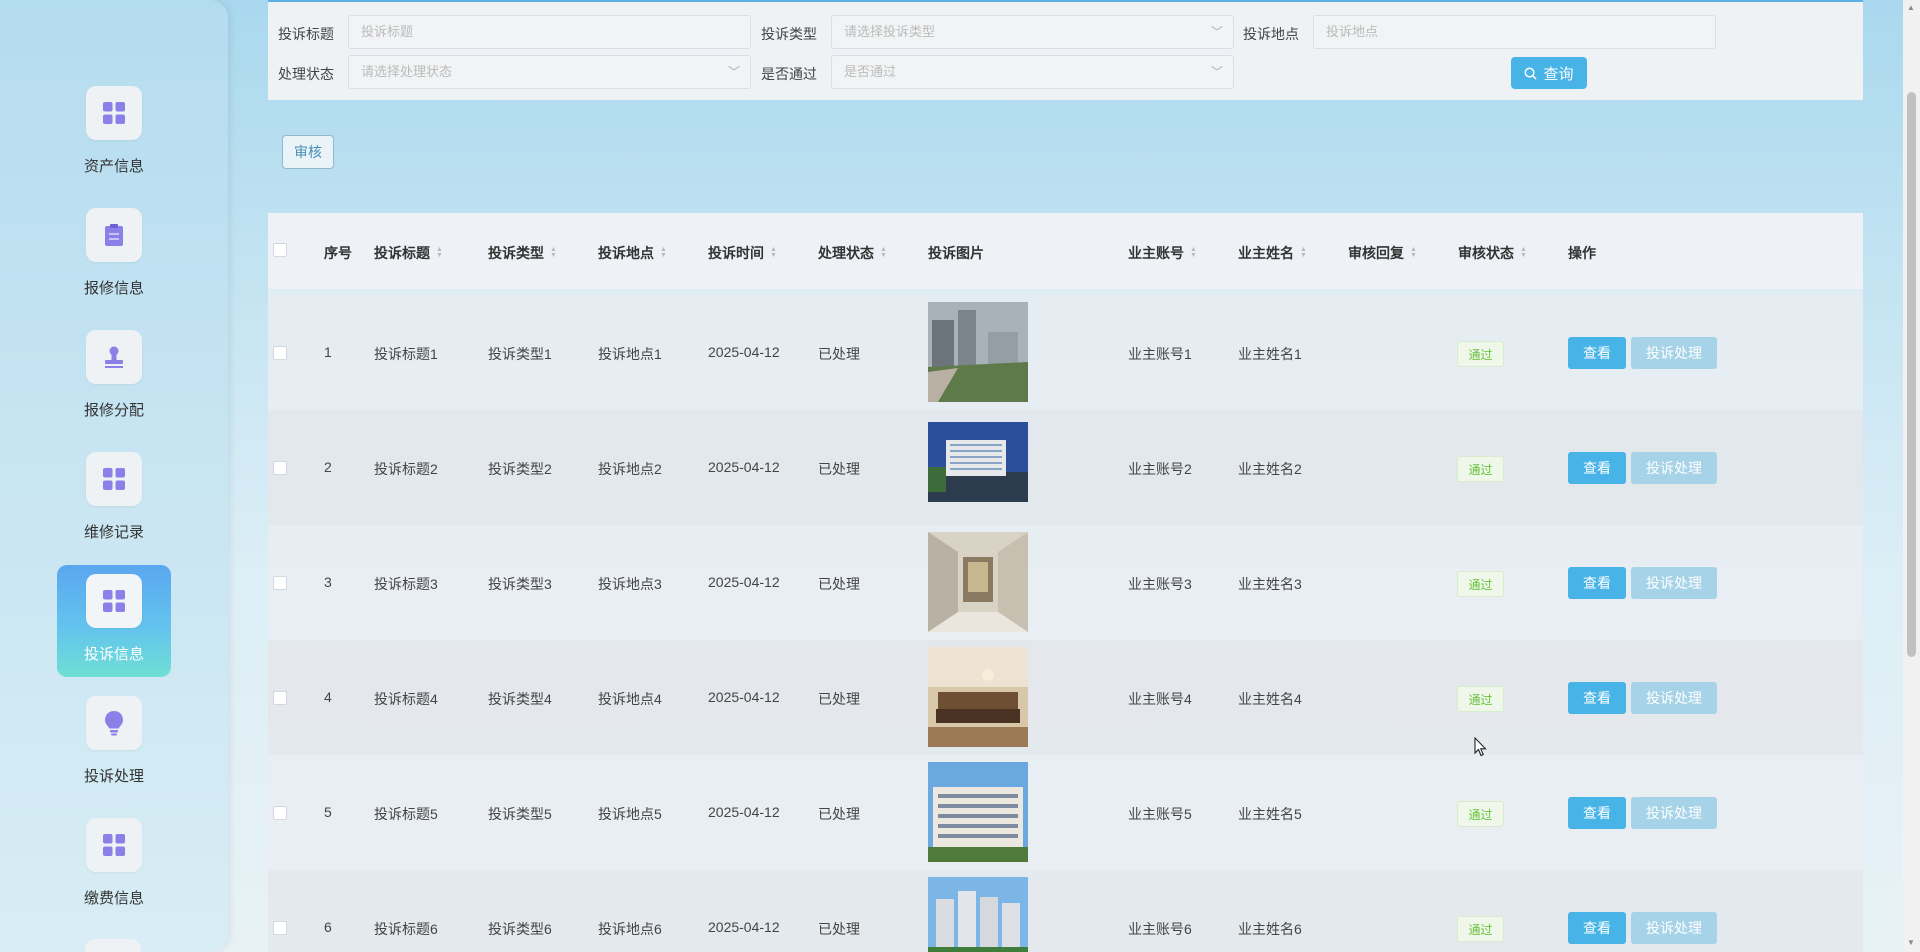 Image resolution: width=1920 pixels, height=952 pixels. What do you see at coordinates (630, 469) in the screenshot?
I see `cell-place: 投诉地点2` at bounding box center [630, 469].